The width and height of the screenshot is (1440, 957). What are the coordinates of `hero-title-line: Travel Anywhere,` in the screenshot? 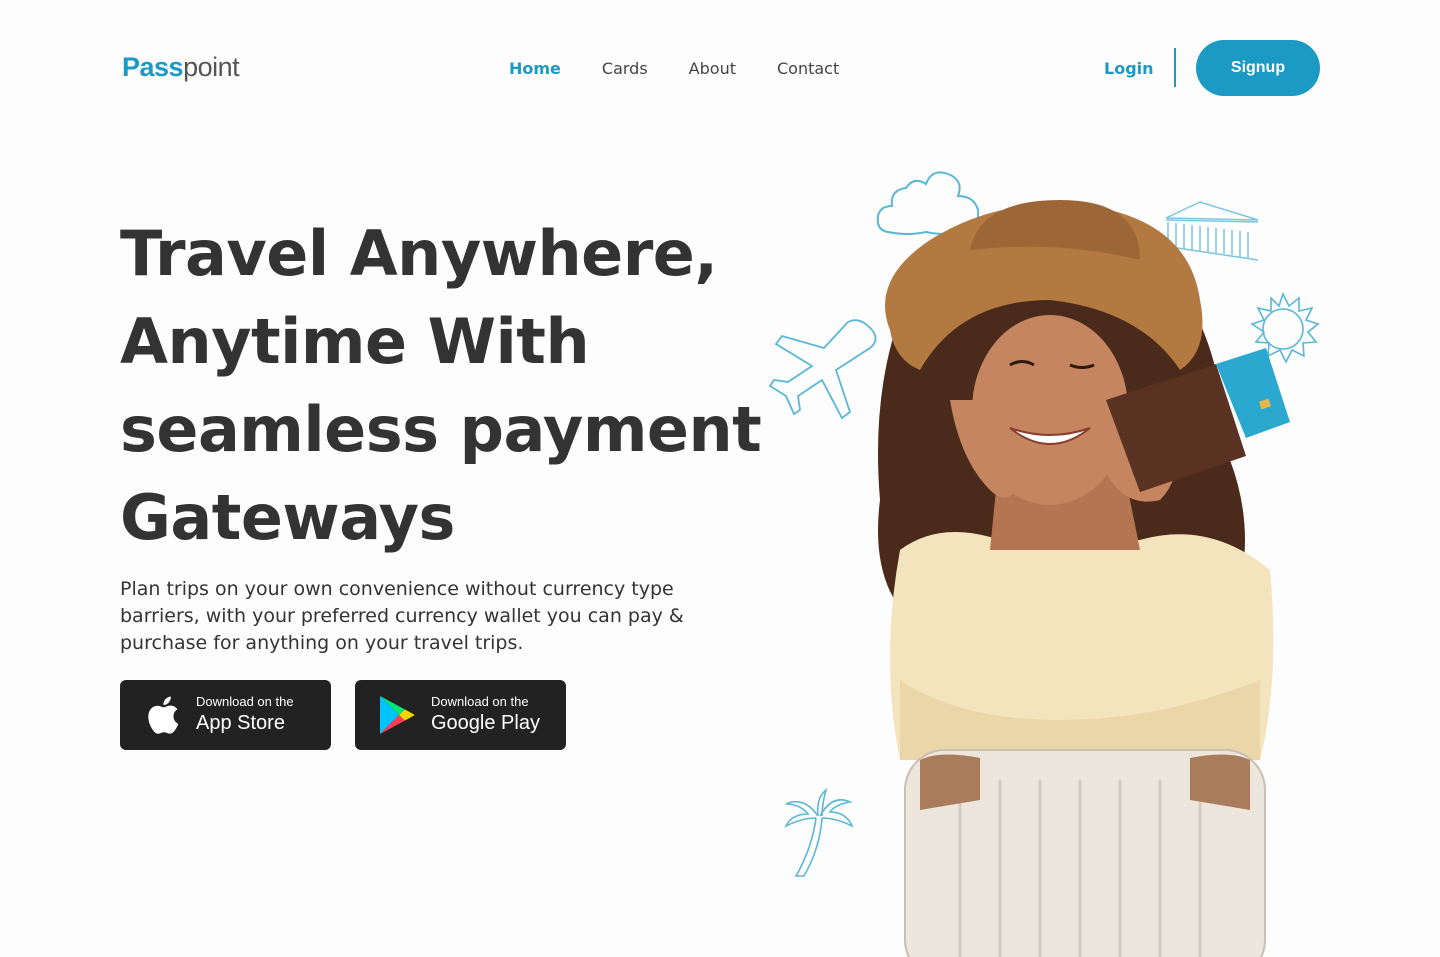 It's located at (419, 253).